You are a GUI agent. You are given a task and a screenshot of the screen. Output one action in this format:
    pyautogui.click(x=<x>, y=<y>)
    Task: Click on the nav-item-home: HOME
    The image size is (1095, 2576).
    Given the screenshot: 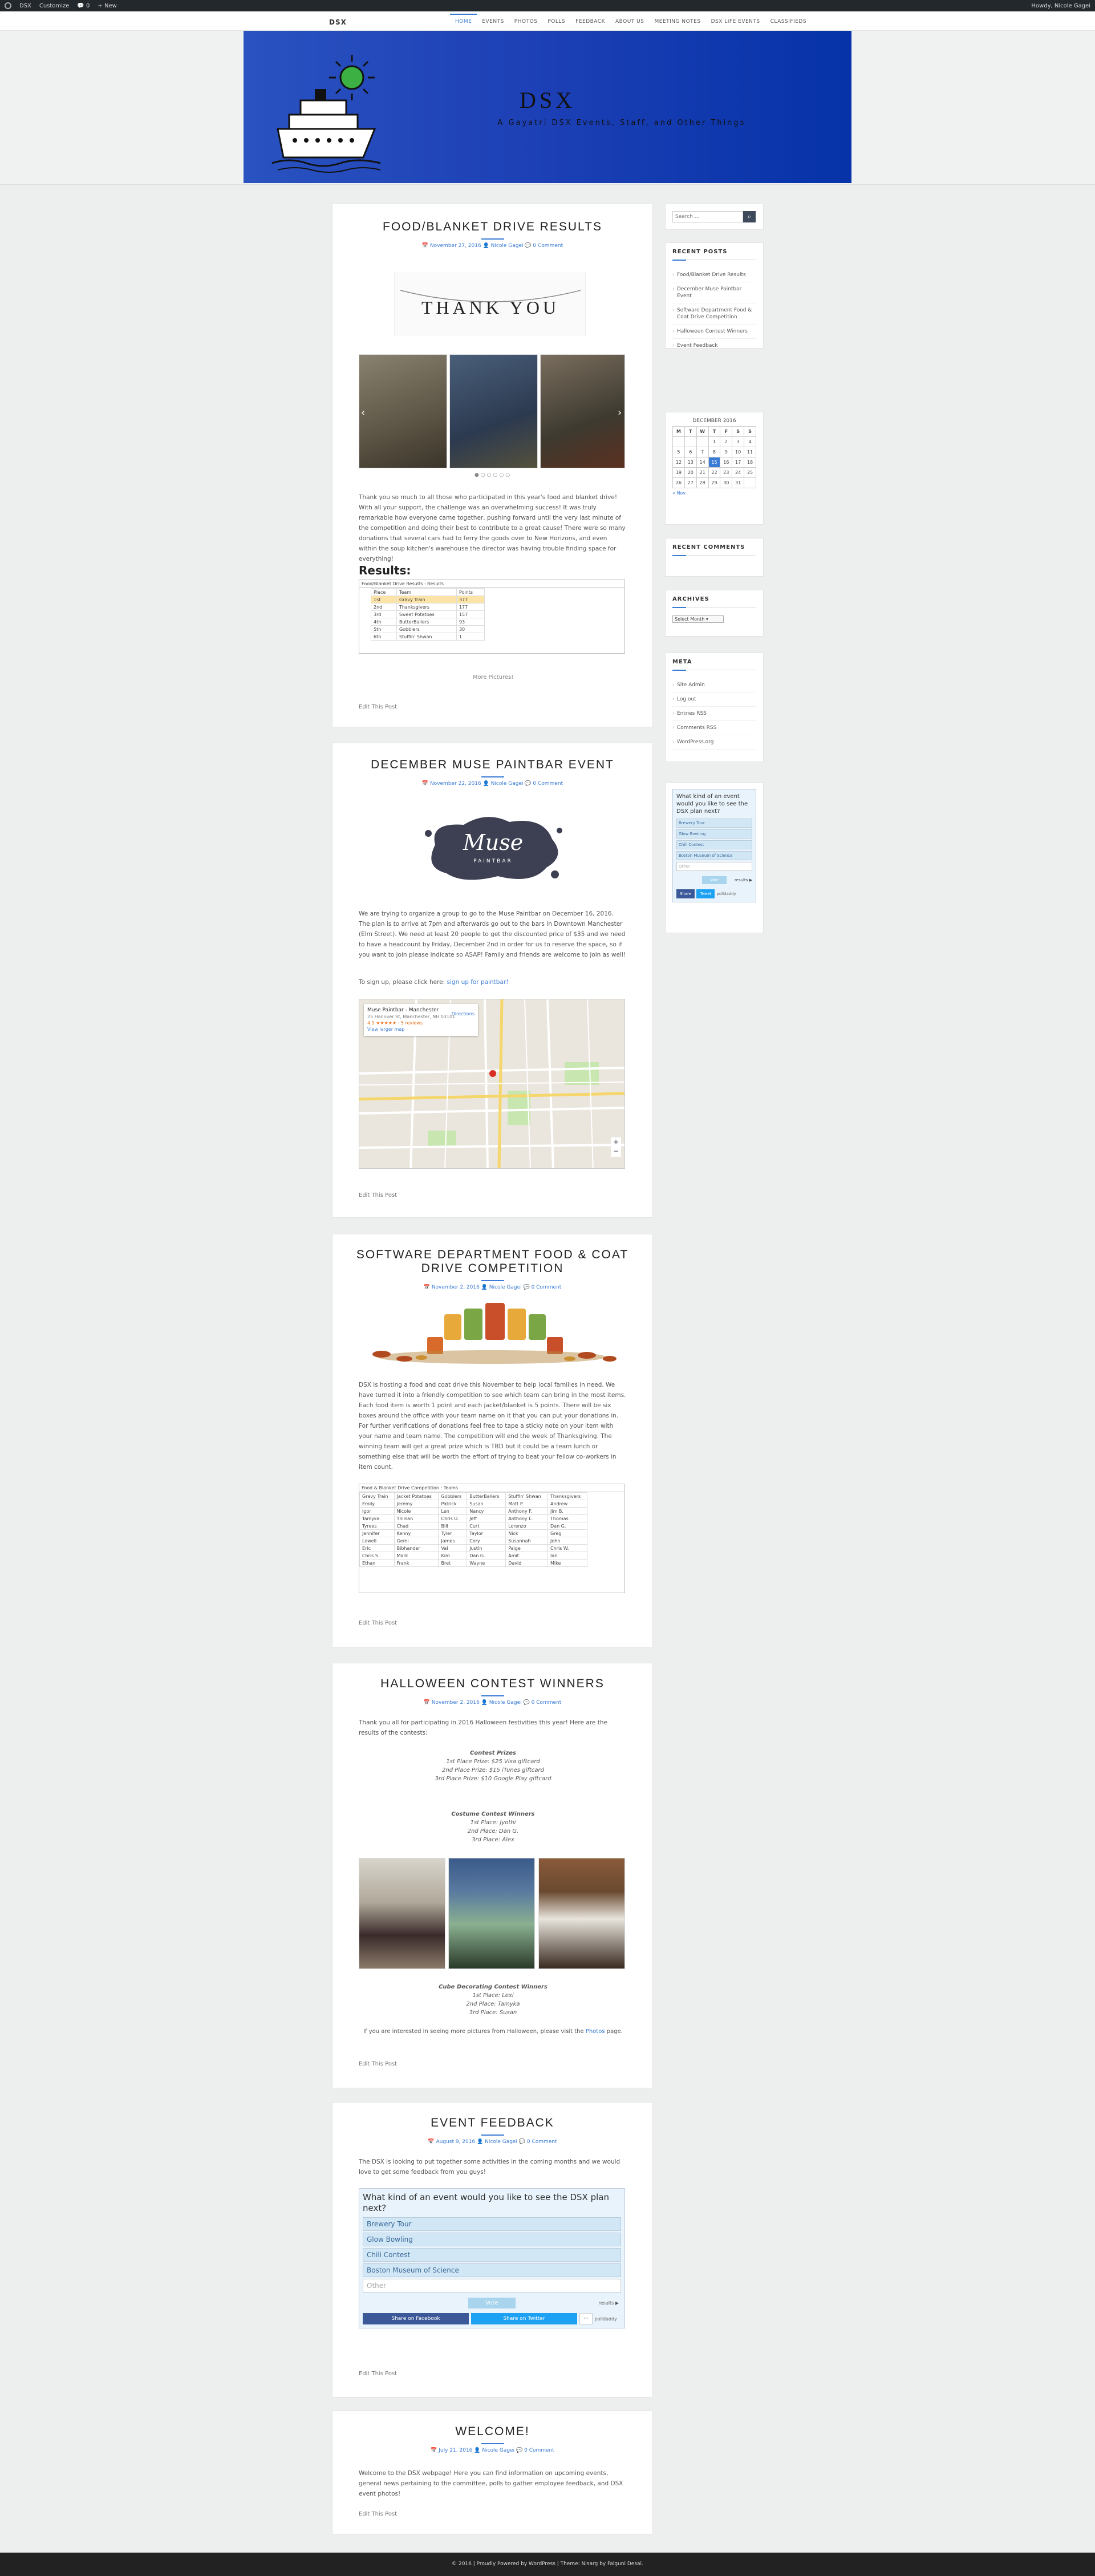 What is the action you would take?
    pyautogui.click(x=463, y=19)
    